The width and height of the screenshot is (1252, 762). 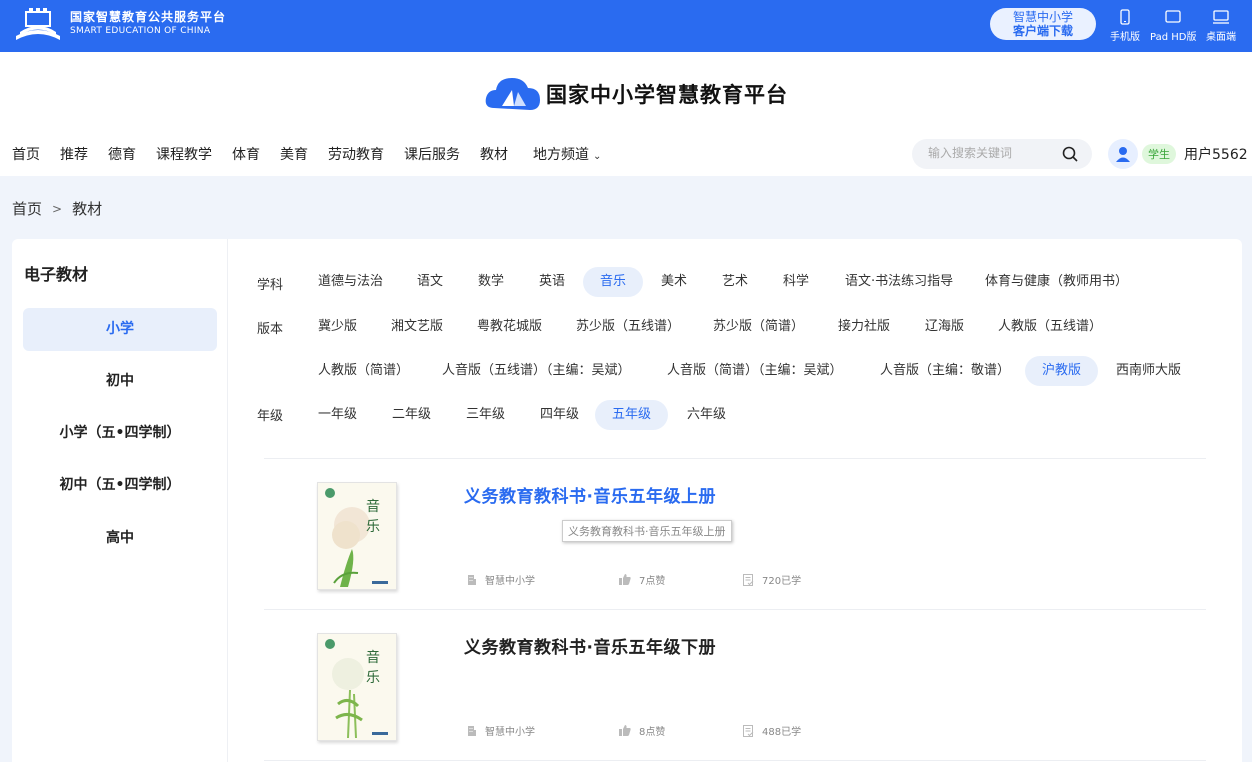 I want to click on chip-grade-5: 五年级, so click(x=632, y=415).